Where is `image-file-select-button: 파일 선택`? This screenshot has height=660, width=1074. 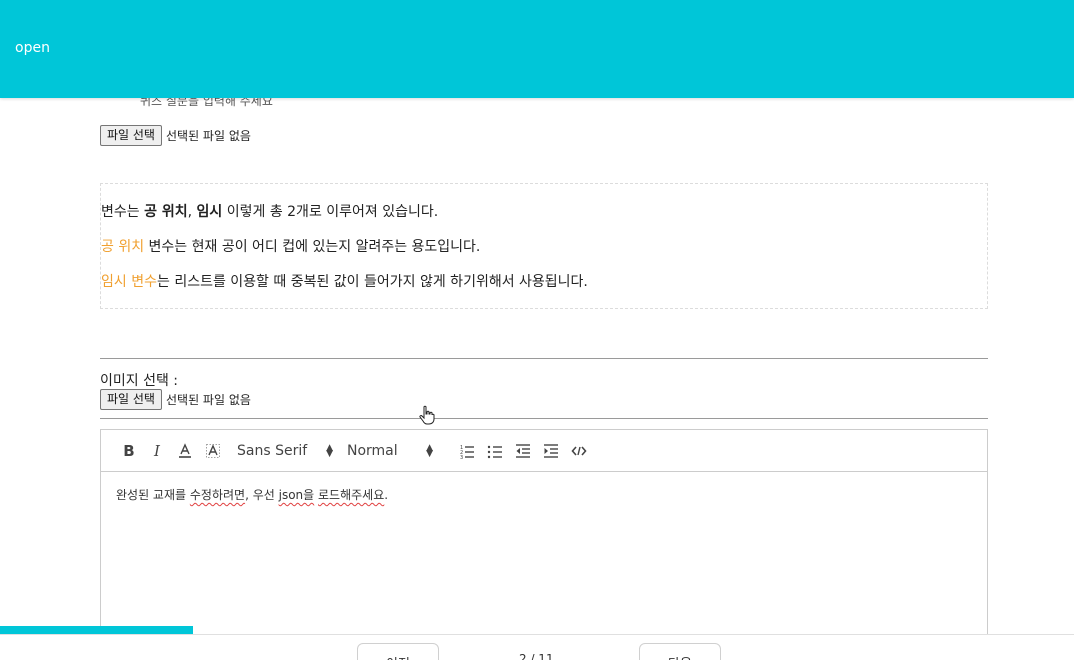 image-file-select-button: 파일 선택 is located at coordinates (131, 399).